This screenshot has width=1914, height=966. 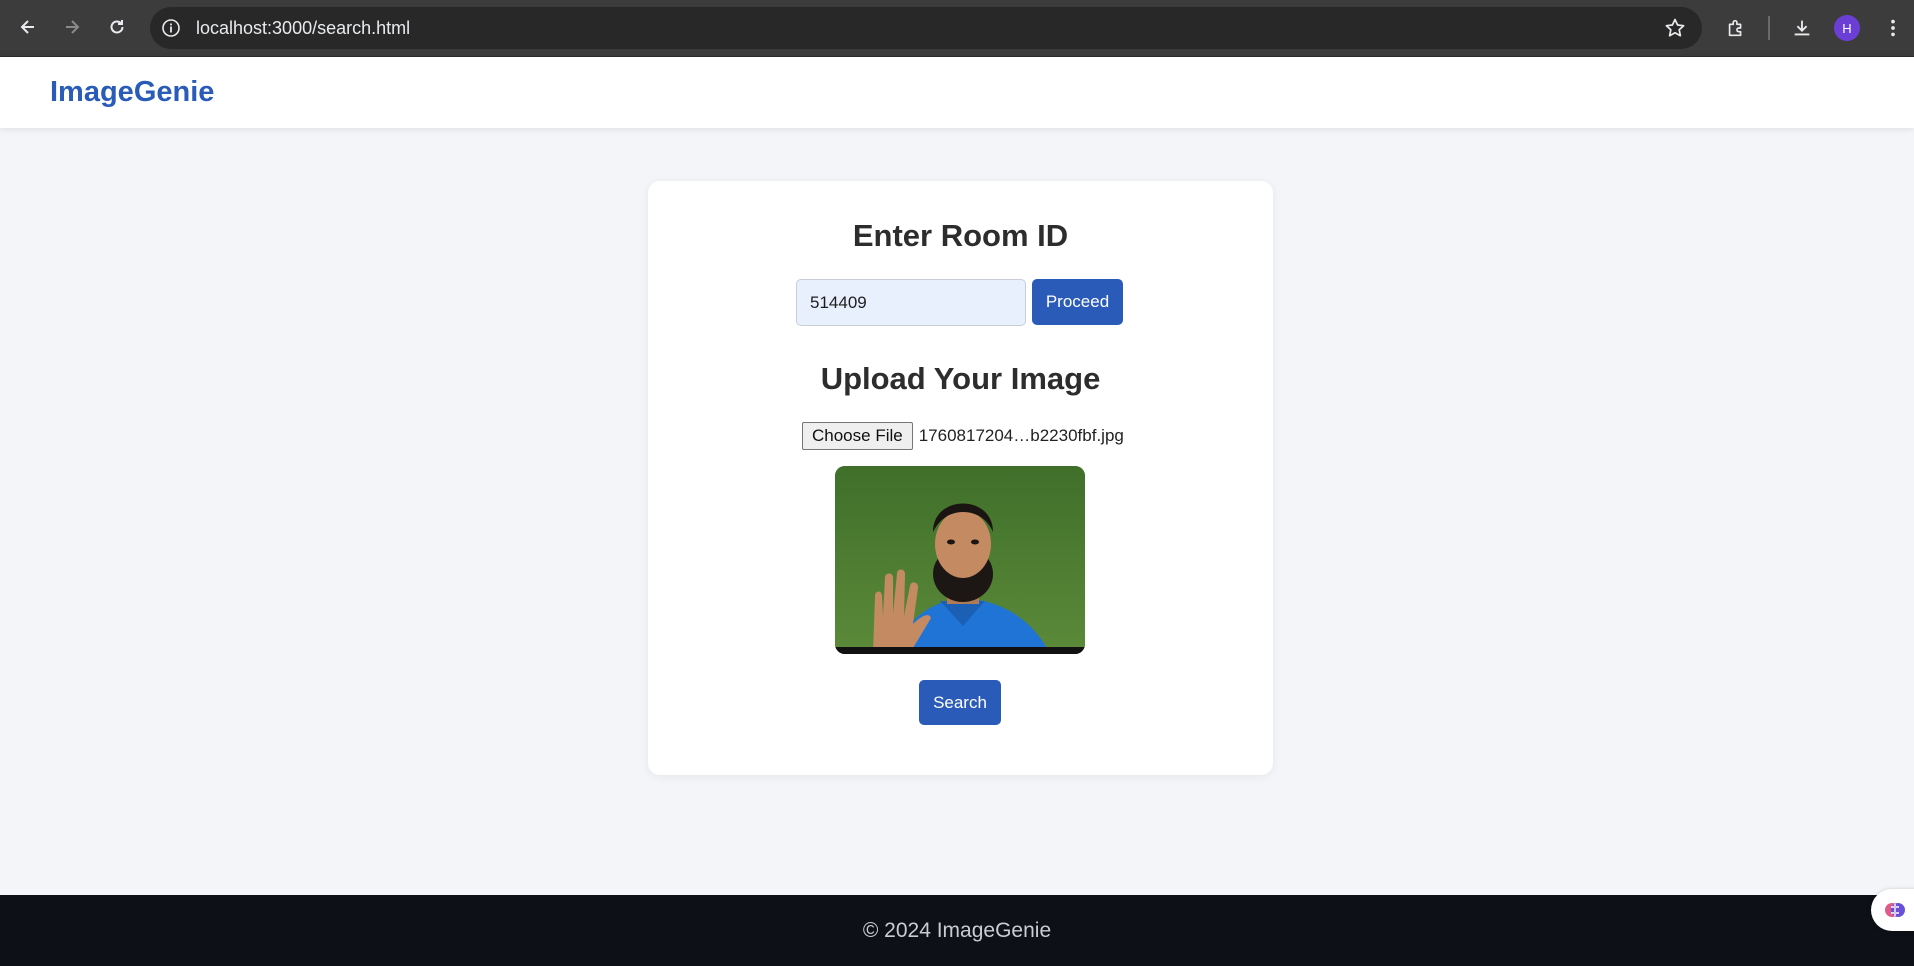 What do you see at coordinates (132, 92) in the screenshot?
I see `brand-logo-text: ImageGenie` at bounding box center [132, 92].